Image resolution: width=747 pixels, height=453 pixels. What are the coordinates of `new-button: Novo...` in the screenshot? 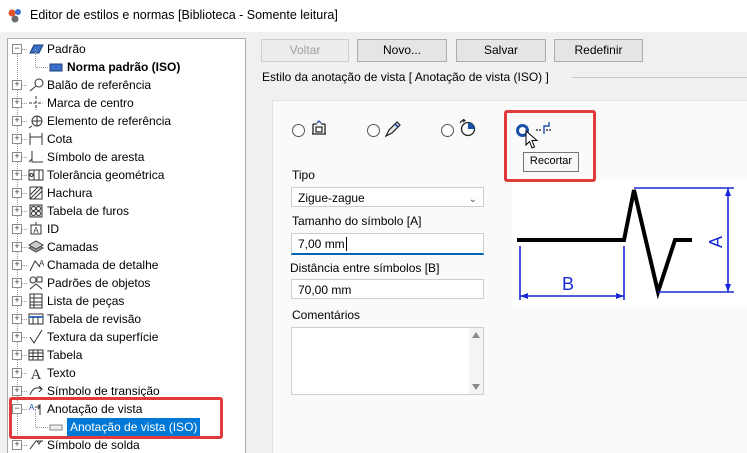 It's located at (402, 50).